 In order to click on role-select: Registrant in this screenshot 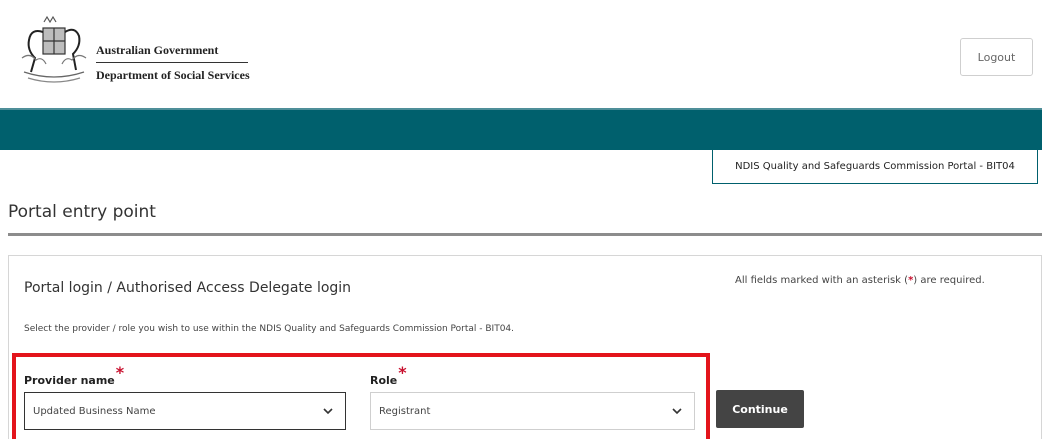, I will do `click(532, 411)`.